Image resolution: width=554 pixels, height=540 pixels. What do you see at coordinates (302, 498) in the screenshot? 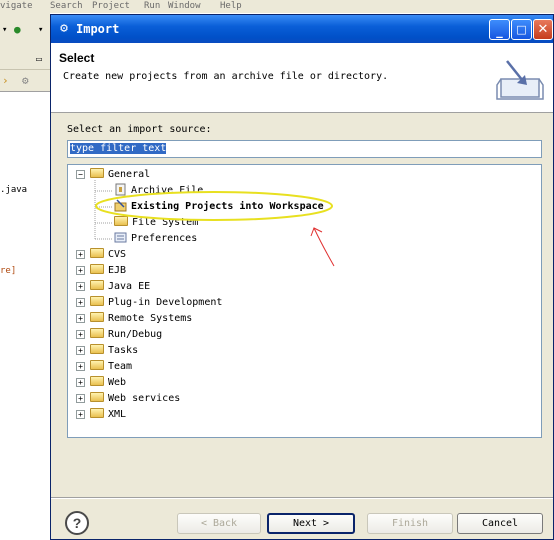
I see `footer-separator` at bounding box center [302, 498].